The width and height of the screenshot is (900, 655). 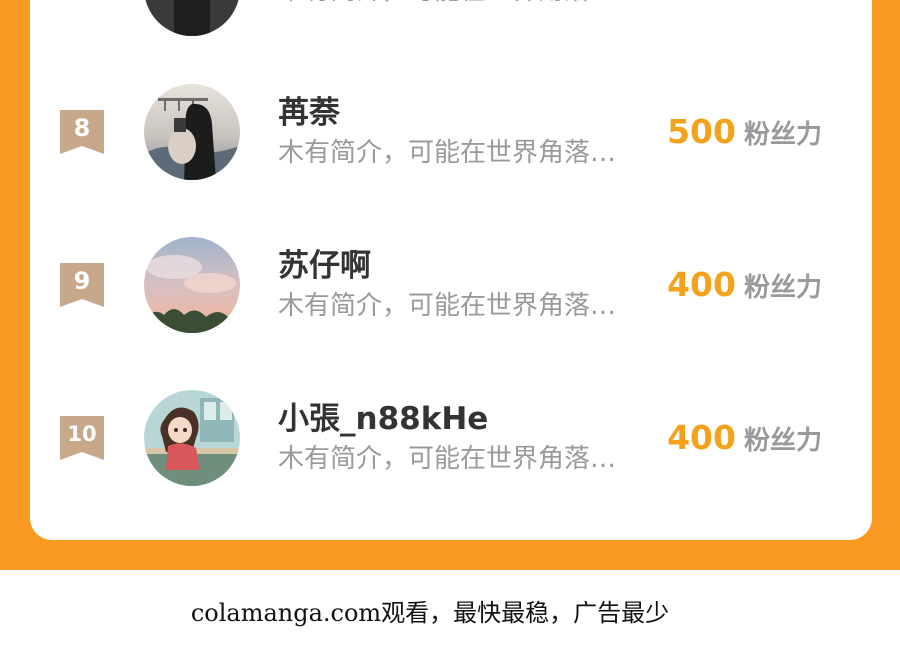 What do you see at coordinates (430, 613) in the screenshot?
I see `watermark-text: colamanga.com观看，最快最稳，广告最少` at bounding box center [430, 613].